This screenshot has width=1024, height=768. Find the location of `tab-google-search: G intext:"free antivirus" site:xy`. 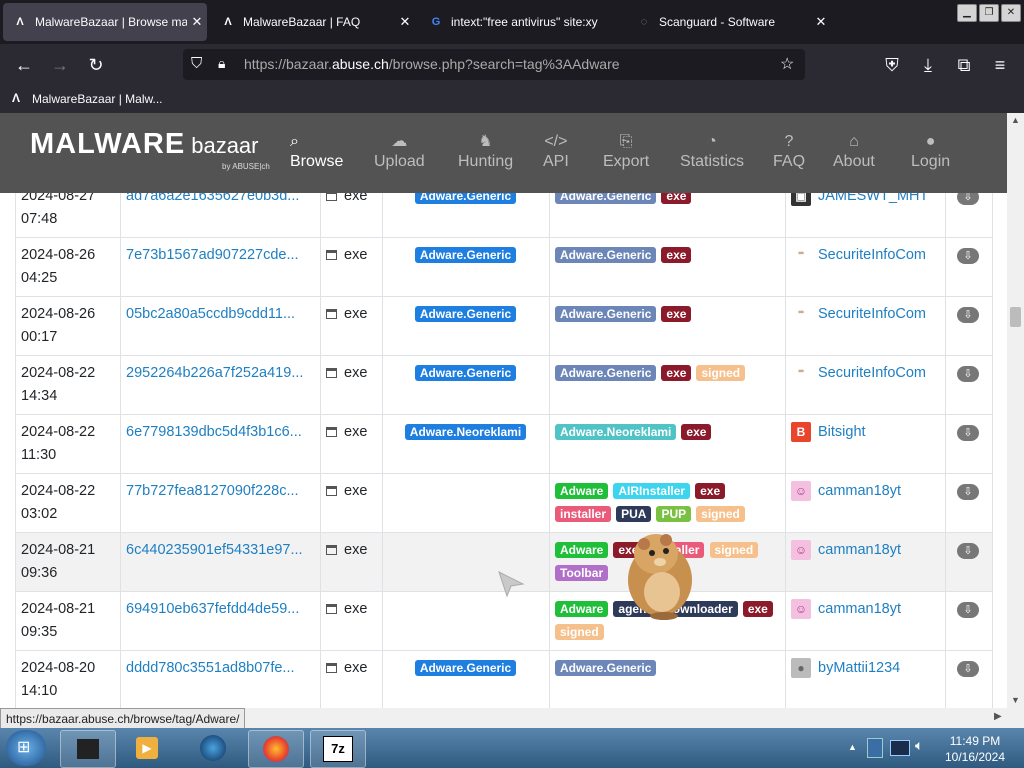

tab-google-search: G intext:"free antivirus" site:xy is located at coordinates (521, 22).